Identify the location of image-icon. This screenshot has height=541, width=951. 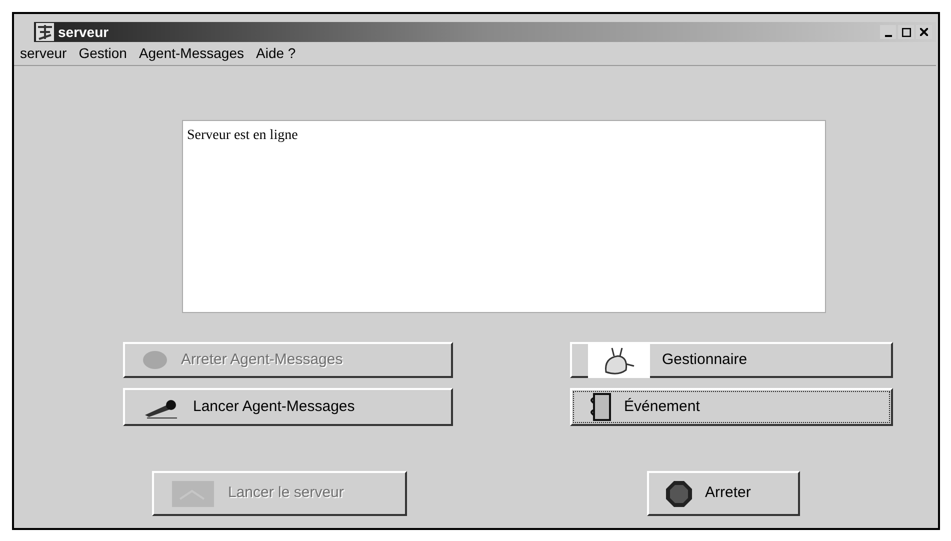
(193, 493).